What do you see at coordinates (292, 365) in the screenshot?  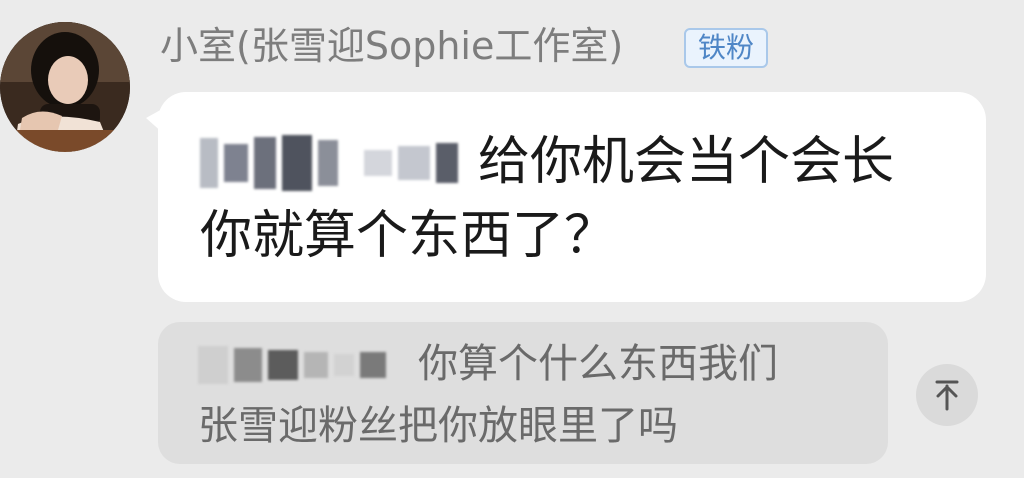 I see `quoted-blurred-mention` at bounding box center [292, 365].